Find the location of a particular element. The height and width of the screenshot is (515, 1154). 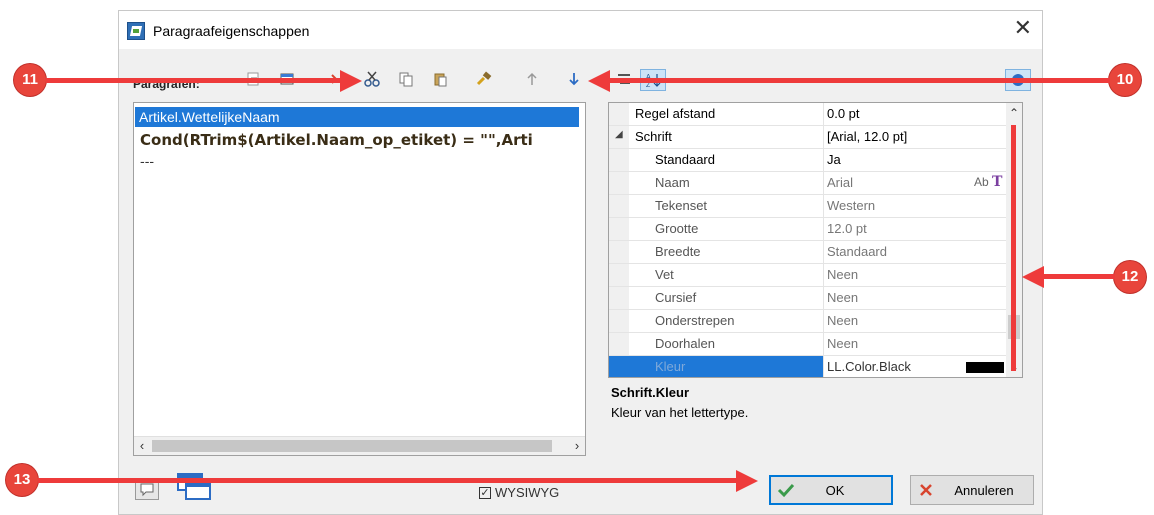

checkmark-icon is located at coordinates (786, 490).